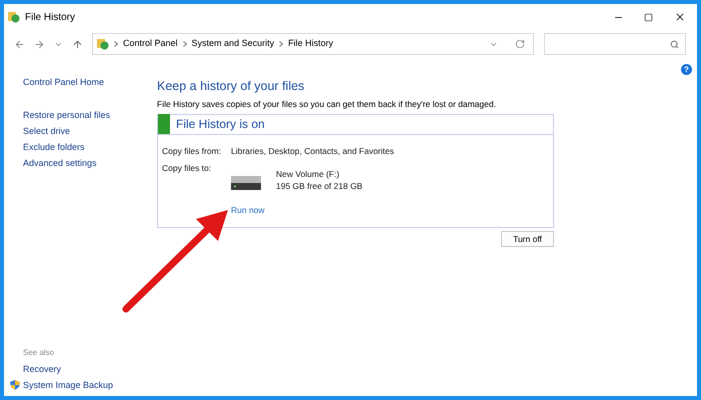  What do you see at coordinates (615, 44) in the screenshot?
I see `search-field` at bounding box center [615, 44].